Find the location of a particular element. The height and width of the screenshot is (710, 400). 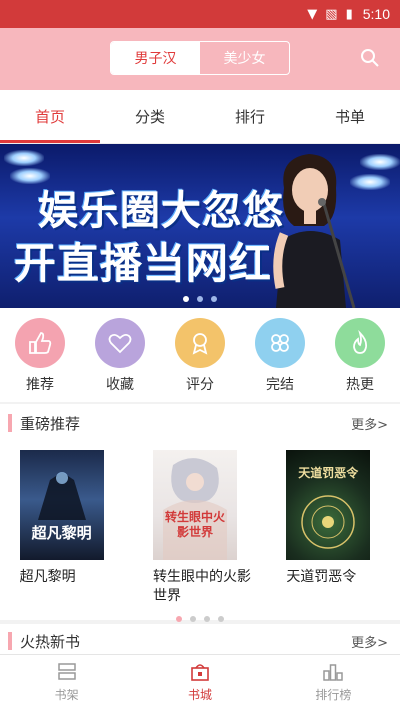

book-item: 天道罚恶令 天道罚恶令 is located at coordinates (333, 528).